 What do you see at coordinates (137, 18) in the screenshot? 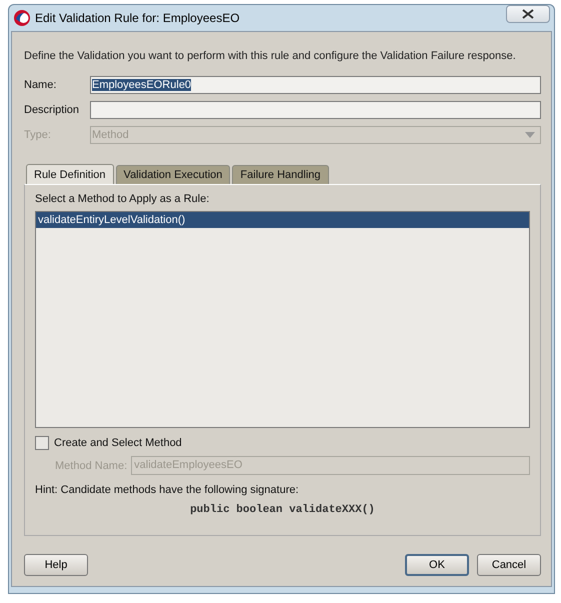
I see `window-title: Edit Validation Rule for: EmployeesEO` at bounding box center [137, 18].